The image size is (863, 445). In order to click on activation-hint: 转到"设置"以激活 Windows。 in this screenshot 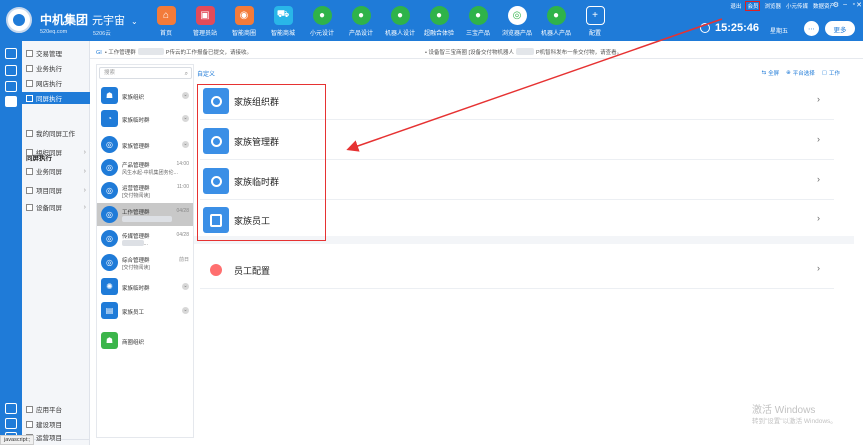, I will do `click(794, 421)`.